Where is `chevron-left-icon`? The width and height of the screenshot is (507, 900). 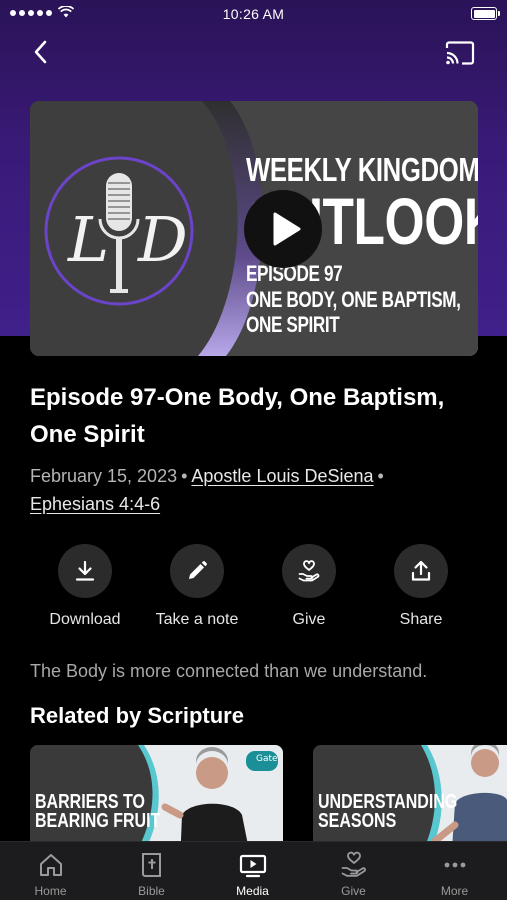
chevron-left-icon is located at coordinates (41, 52).